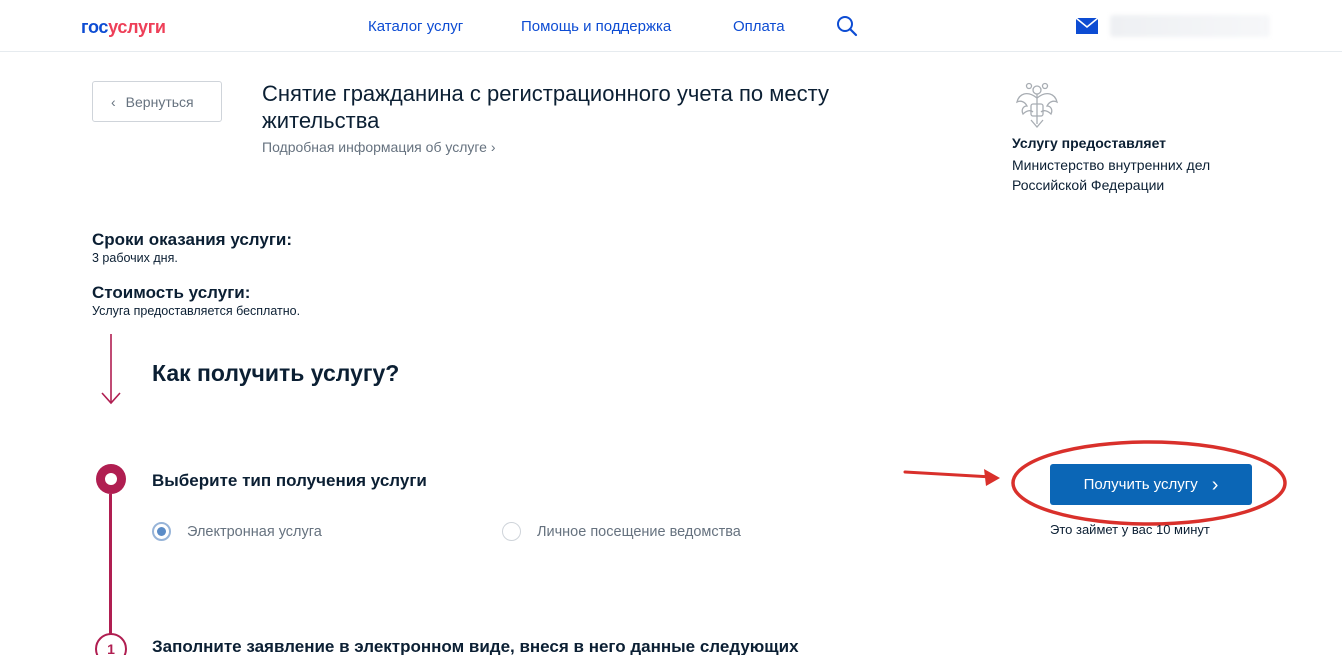 The image size is (1342, 655). Describe the element at coordinates (639, 532) in the screenshot. I see `radio-personal-visit-label: Личное посещение ведомства` at that location.